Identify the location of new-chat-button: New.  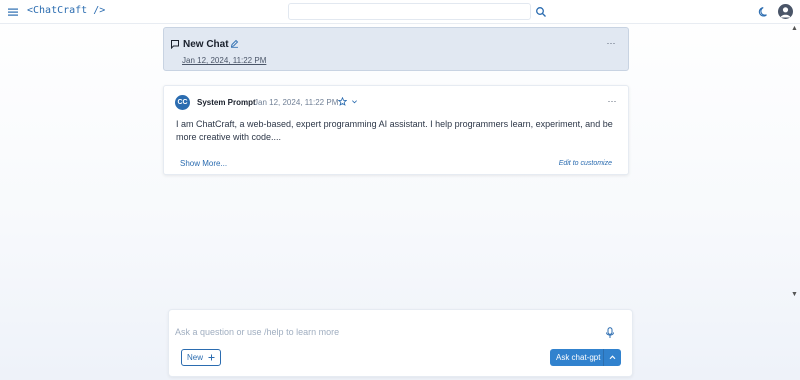
(201, 357).